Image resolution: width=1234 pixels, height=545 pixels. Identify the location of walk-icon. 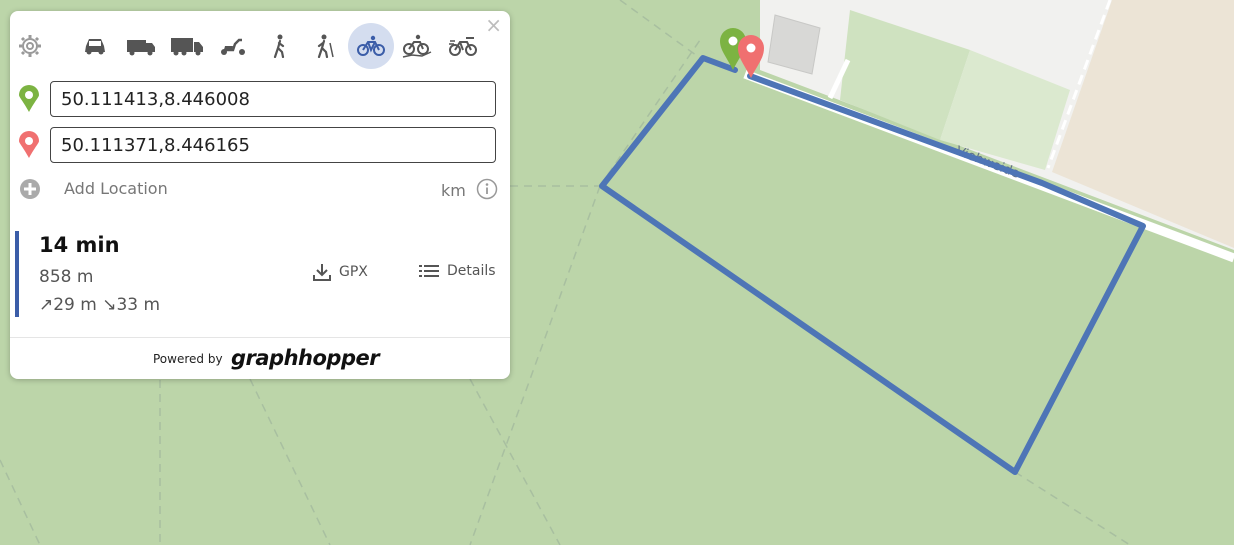
(279, 46).